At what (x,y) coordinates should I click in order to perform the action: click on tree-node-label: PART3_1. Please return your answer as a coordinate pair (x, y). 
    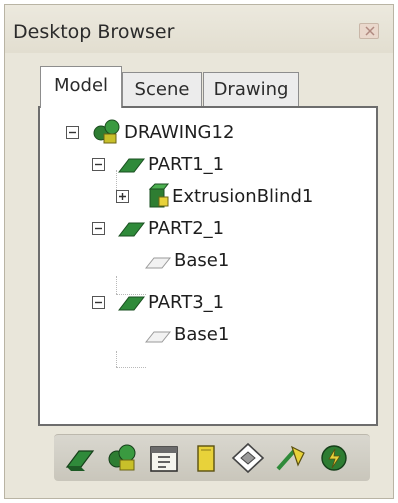
    Looking at the image, I should click on (186, 302).